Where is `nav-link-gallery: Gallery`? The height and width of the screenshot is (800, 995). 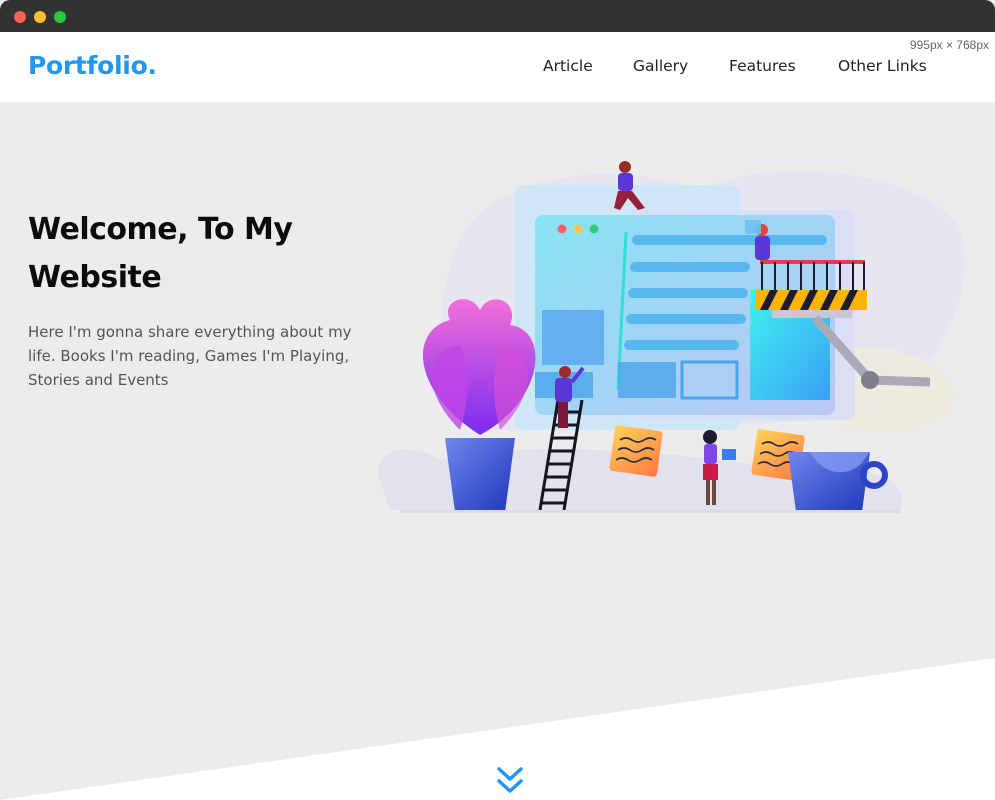
nav-link-gallery: Gallery is located at coordinates (660, 66).